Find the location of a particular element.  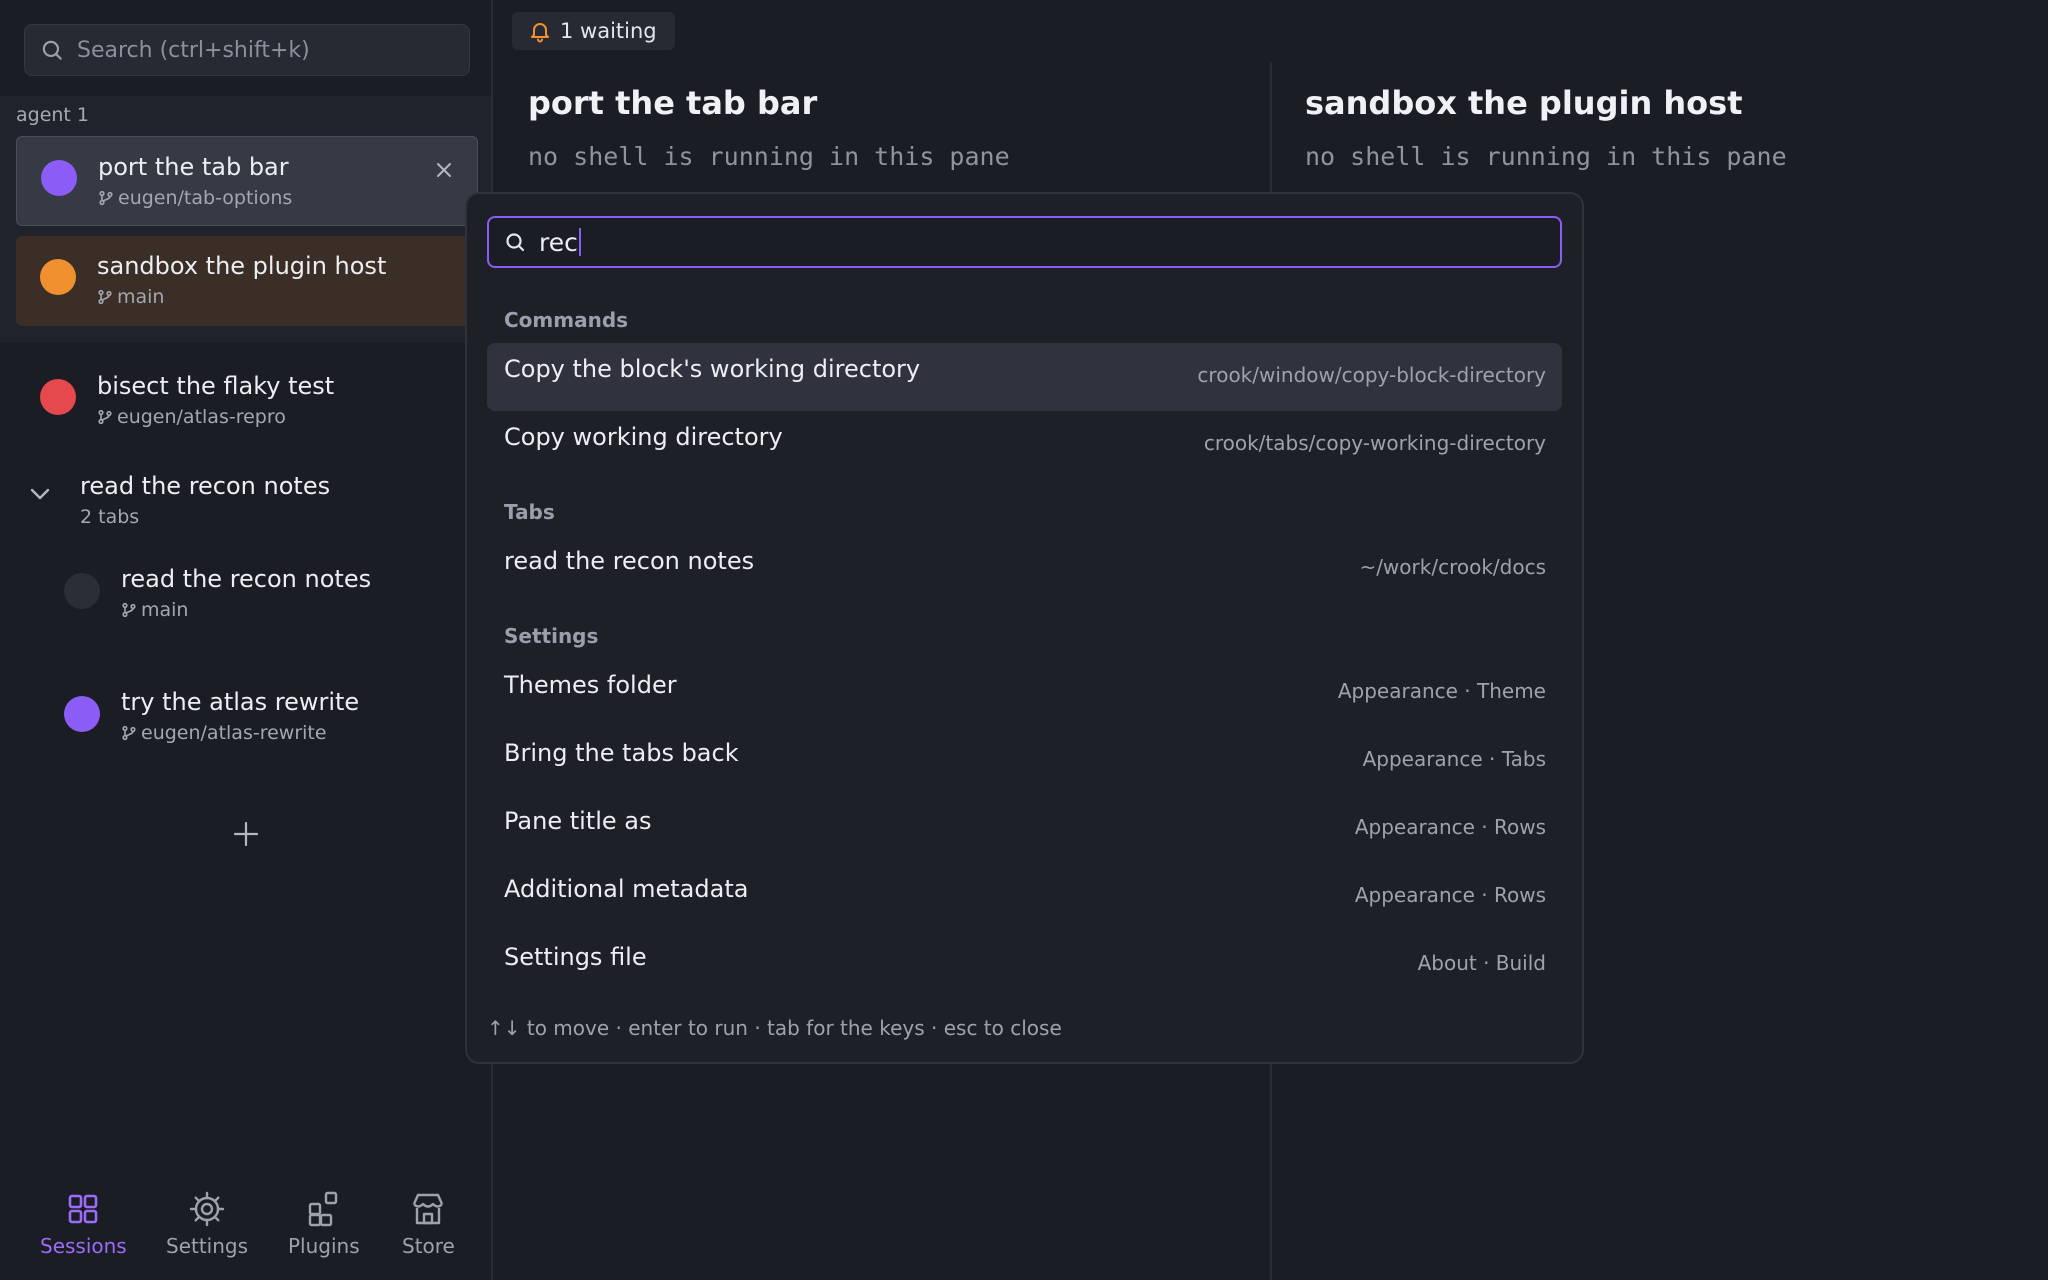

session-branch-label: eugen/atlas-repro is located at coordinates (201, 417).